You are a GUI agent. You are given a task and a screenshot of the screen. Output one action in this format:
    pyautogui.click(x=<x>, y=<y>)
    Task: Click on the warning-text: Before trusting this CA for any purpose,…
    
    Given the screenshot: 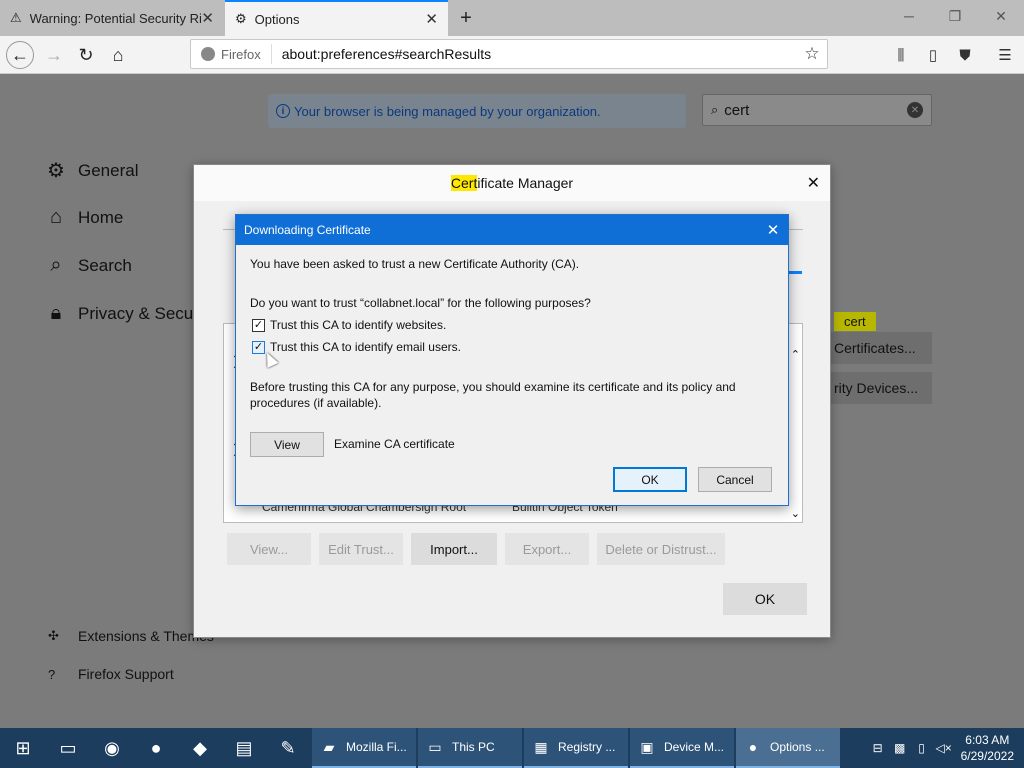 What is the action you would take?
    pyautogui.click(x=493, y=395)
    